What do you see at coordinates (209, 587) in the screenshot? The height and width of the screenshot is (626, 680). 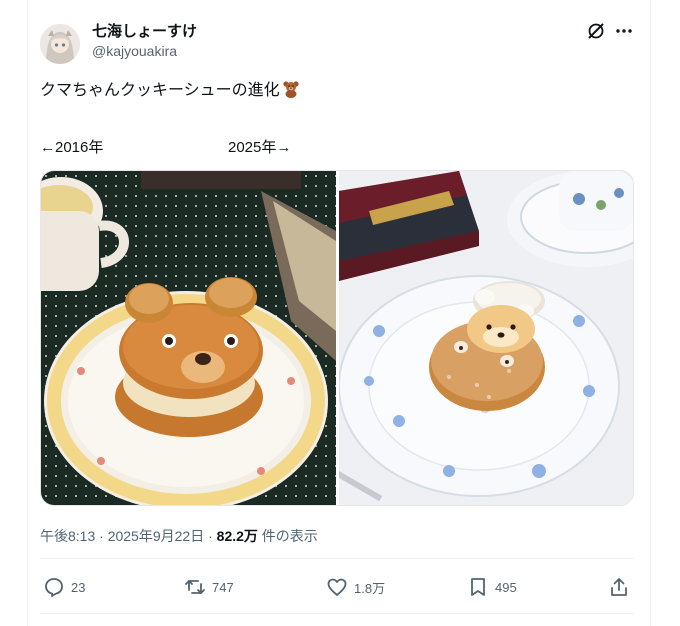 I see `repost-button: 747` at bounding box center [209, 587].